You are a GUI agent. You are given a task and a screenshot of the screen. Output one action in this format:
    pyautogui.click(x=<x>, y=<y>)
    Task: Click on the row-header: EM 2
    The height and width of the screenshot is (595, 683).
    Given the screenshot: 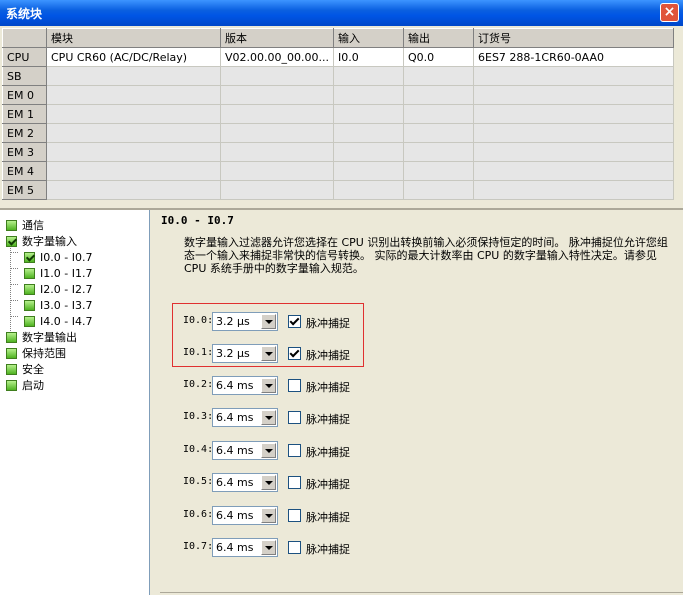 What is the action you would take?
    pyautogui.click(x=24, y=133)
    